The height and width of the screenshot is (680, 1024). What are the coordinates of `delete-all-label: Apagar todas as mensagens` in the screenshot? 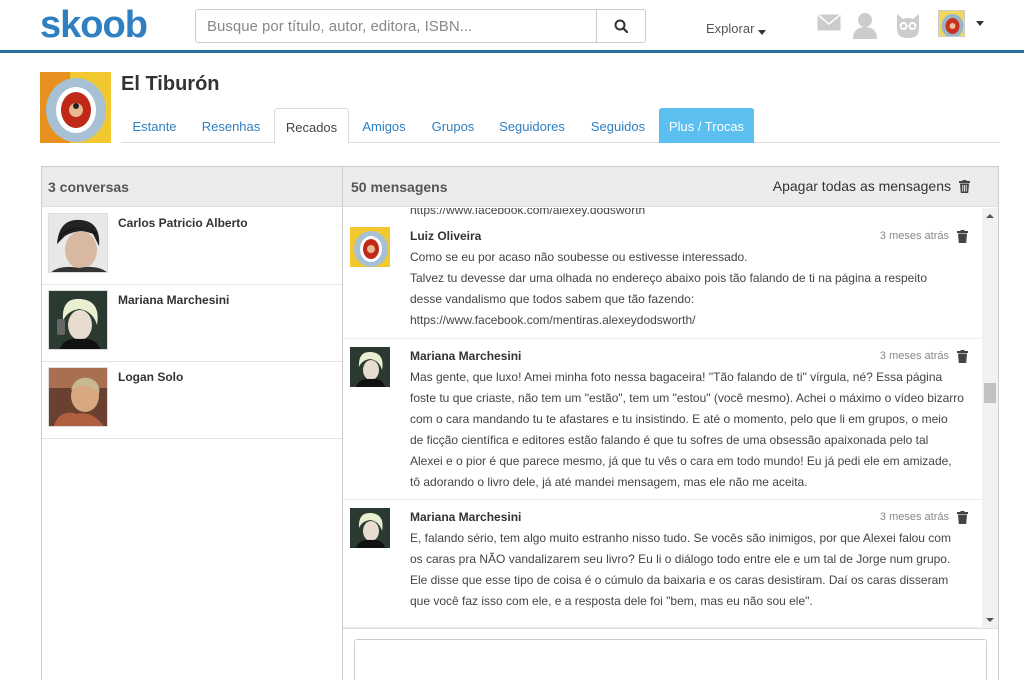 It's located at (861, 186).